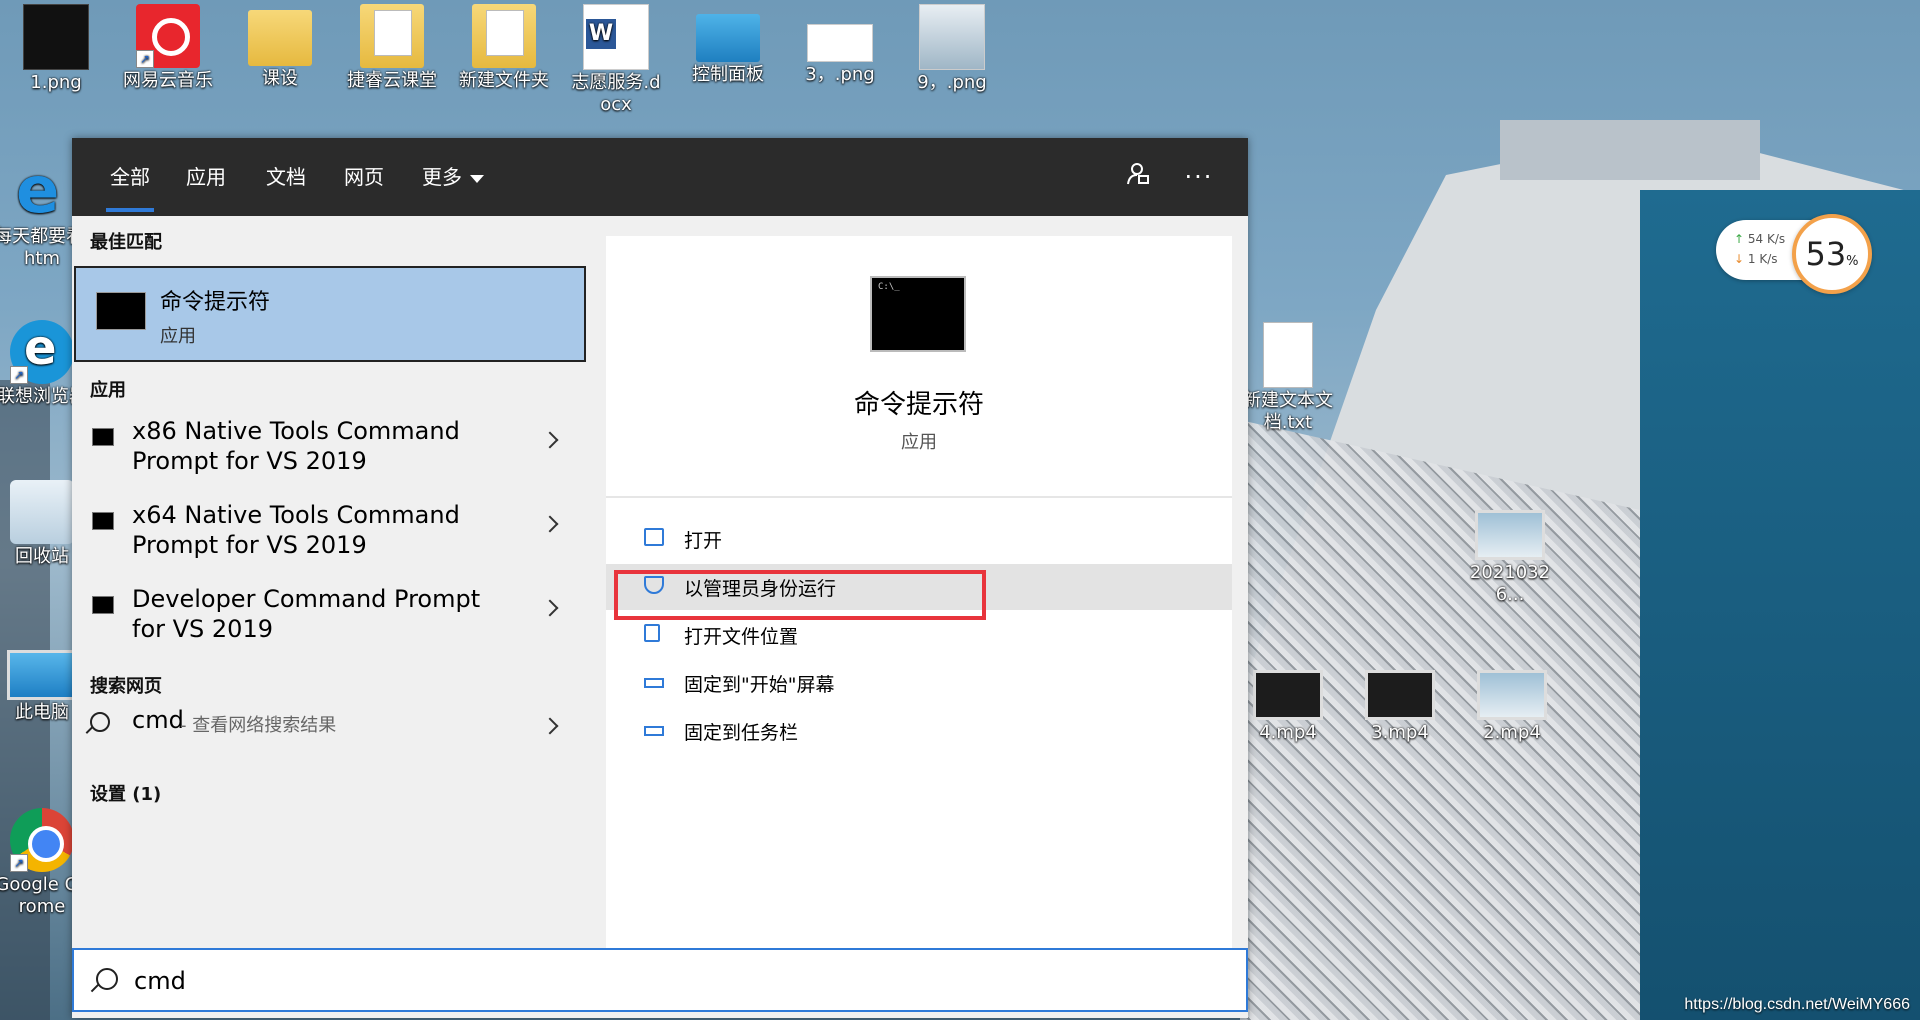 Image resolution: width=1920 pixels, height=1020 pixels. What do you see at coordinates (126, 242) in the screenshot?
I see `best-match-header: 最佳匹配` at bounding box center [126, 242].